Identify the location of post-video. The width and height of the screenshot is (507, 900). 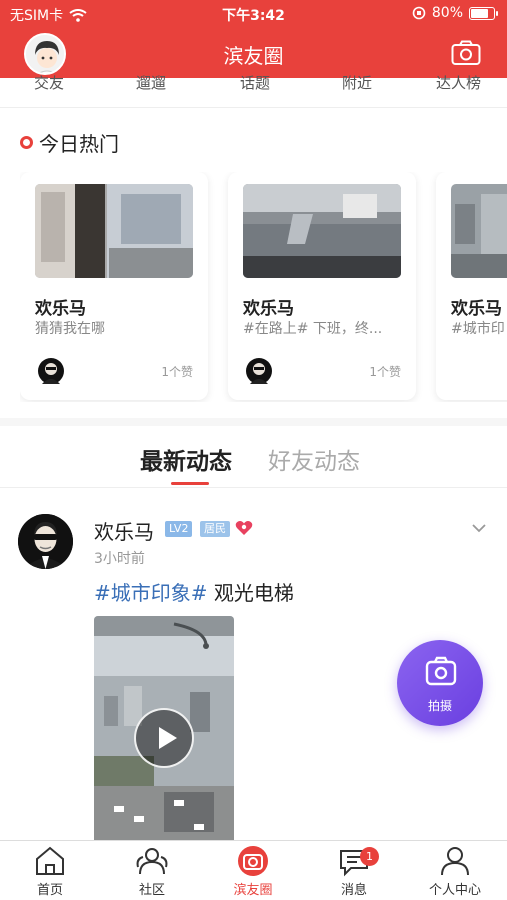
(164, 731).